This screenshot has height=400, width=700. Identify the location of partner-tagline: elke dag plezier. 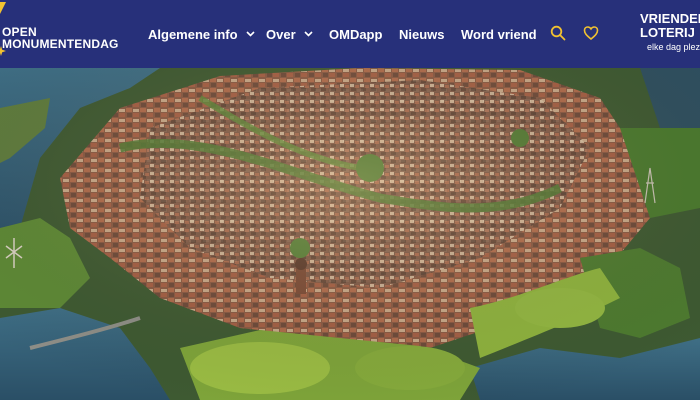
(673, 47).